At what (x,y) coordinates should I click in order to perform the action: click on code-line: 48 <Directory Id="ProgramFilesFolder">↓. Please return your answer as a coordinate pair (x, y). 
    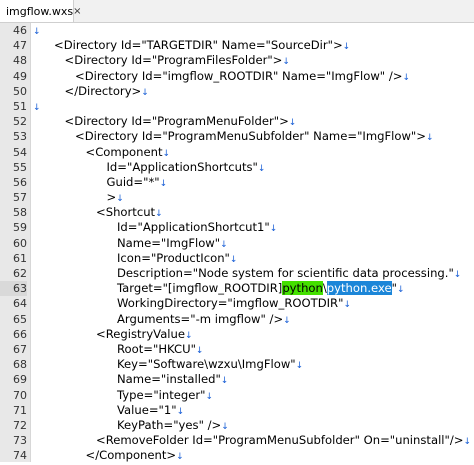
    Looking at the image, I should click on (237, 60).